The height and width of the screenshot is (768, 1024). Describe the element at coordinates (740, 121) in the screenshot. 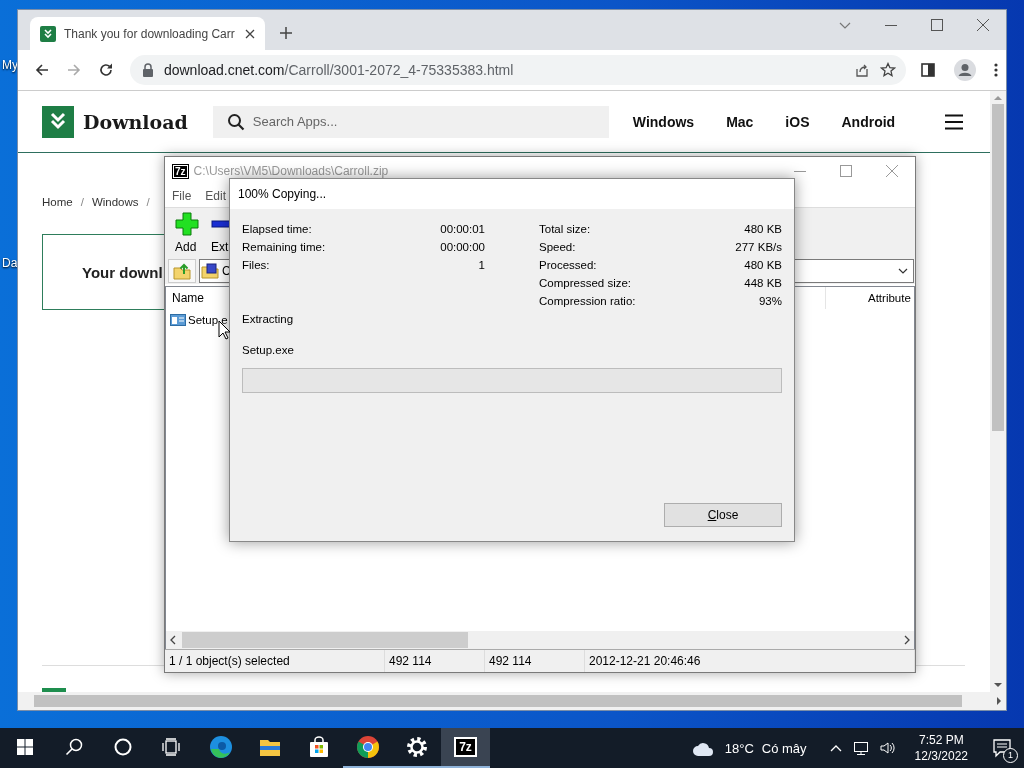

I see `nav-link: Mac` at that location.